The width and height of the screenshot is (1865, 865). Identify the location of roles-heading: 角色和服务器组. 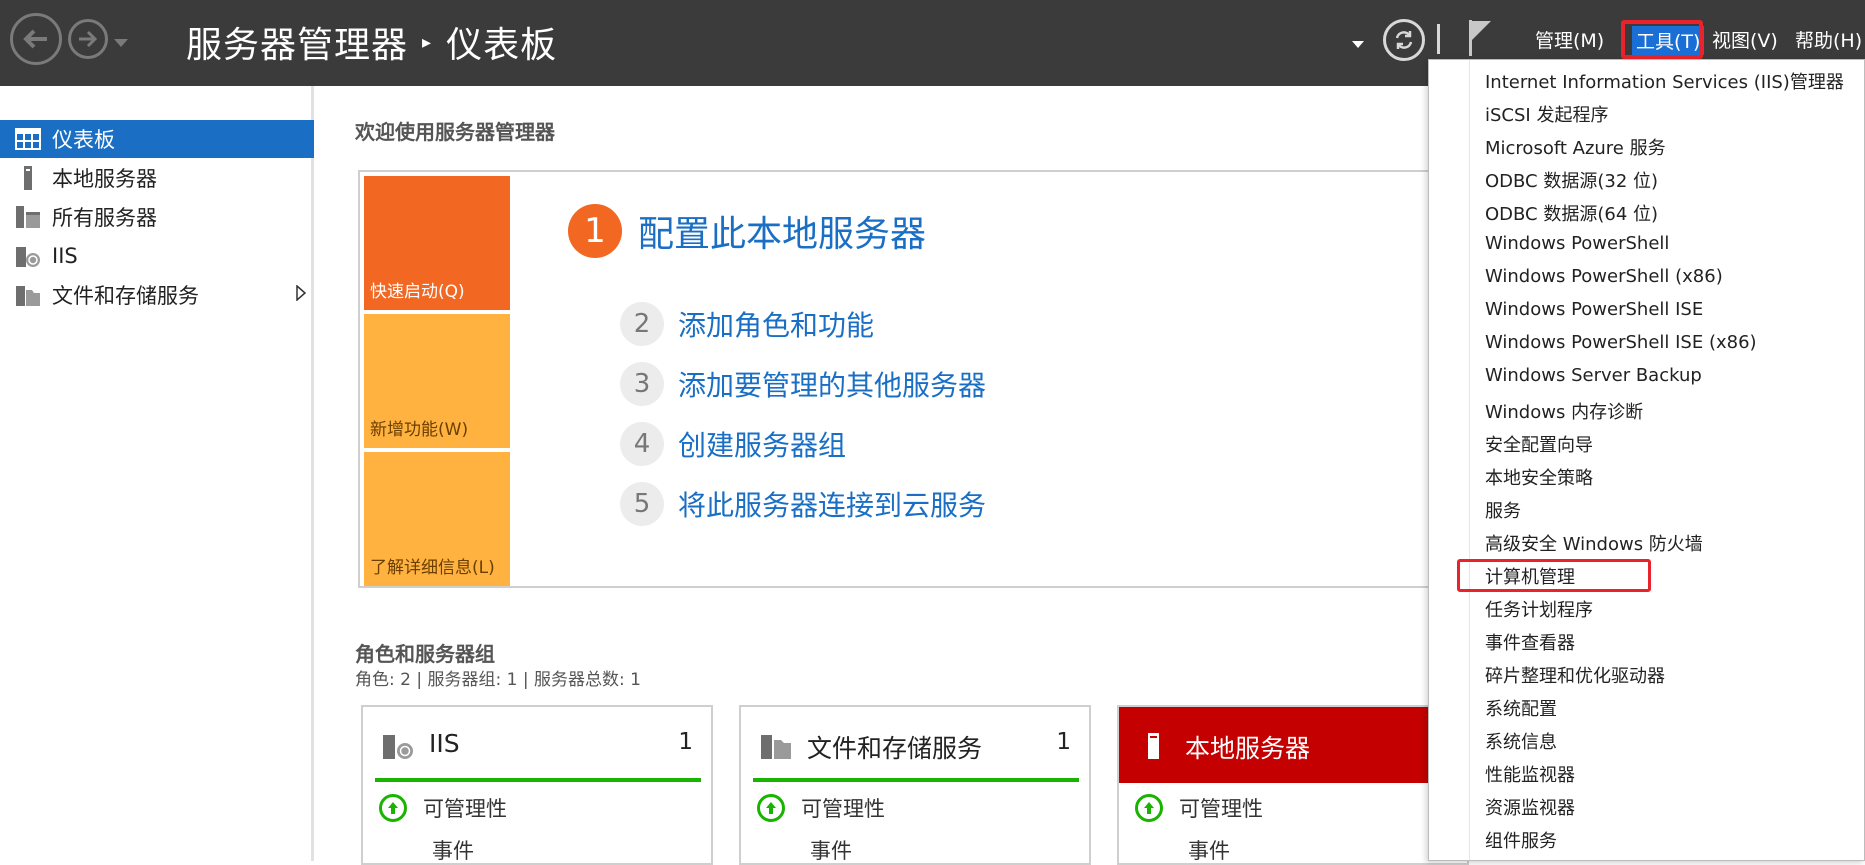
(425, 654).